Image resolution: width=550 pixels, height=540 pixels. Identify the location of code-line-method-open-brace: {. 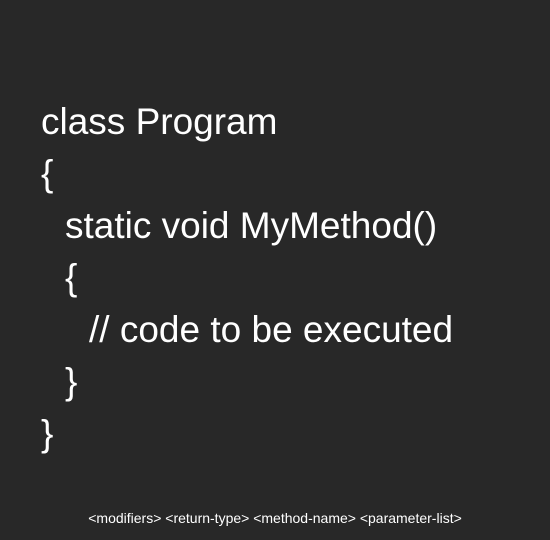
(71, 277).